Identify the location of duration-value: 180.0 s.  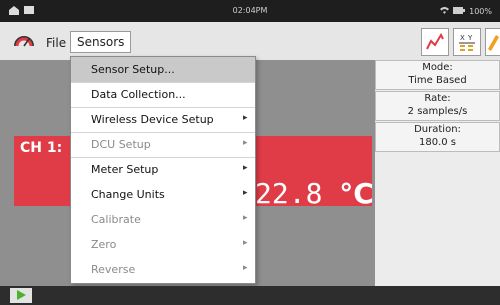
(437, 142).